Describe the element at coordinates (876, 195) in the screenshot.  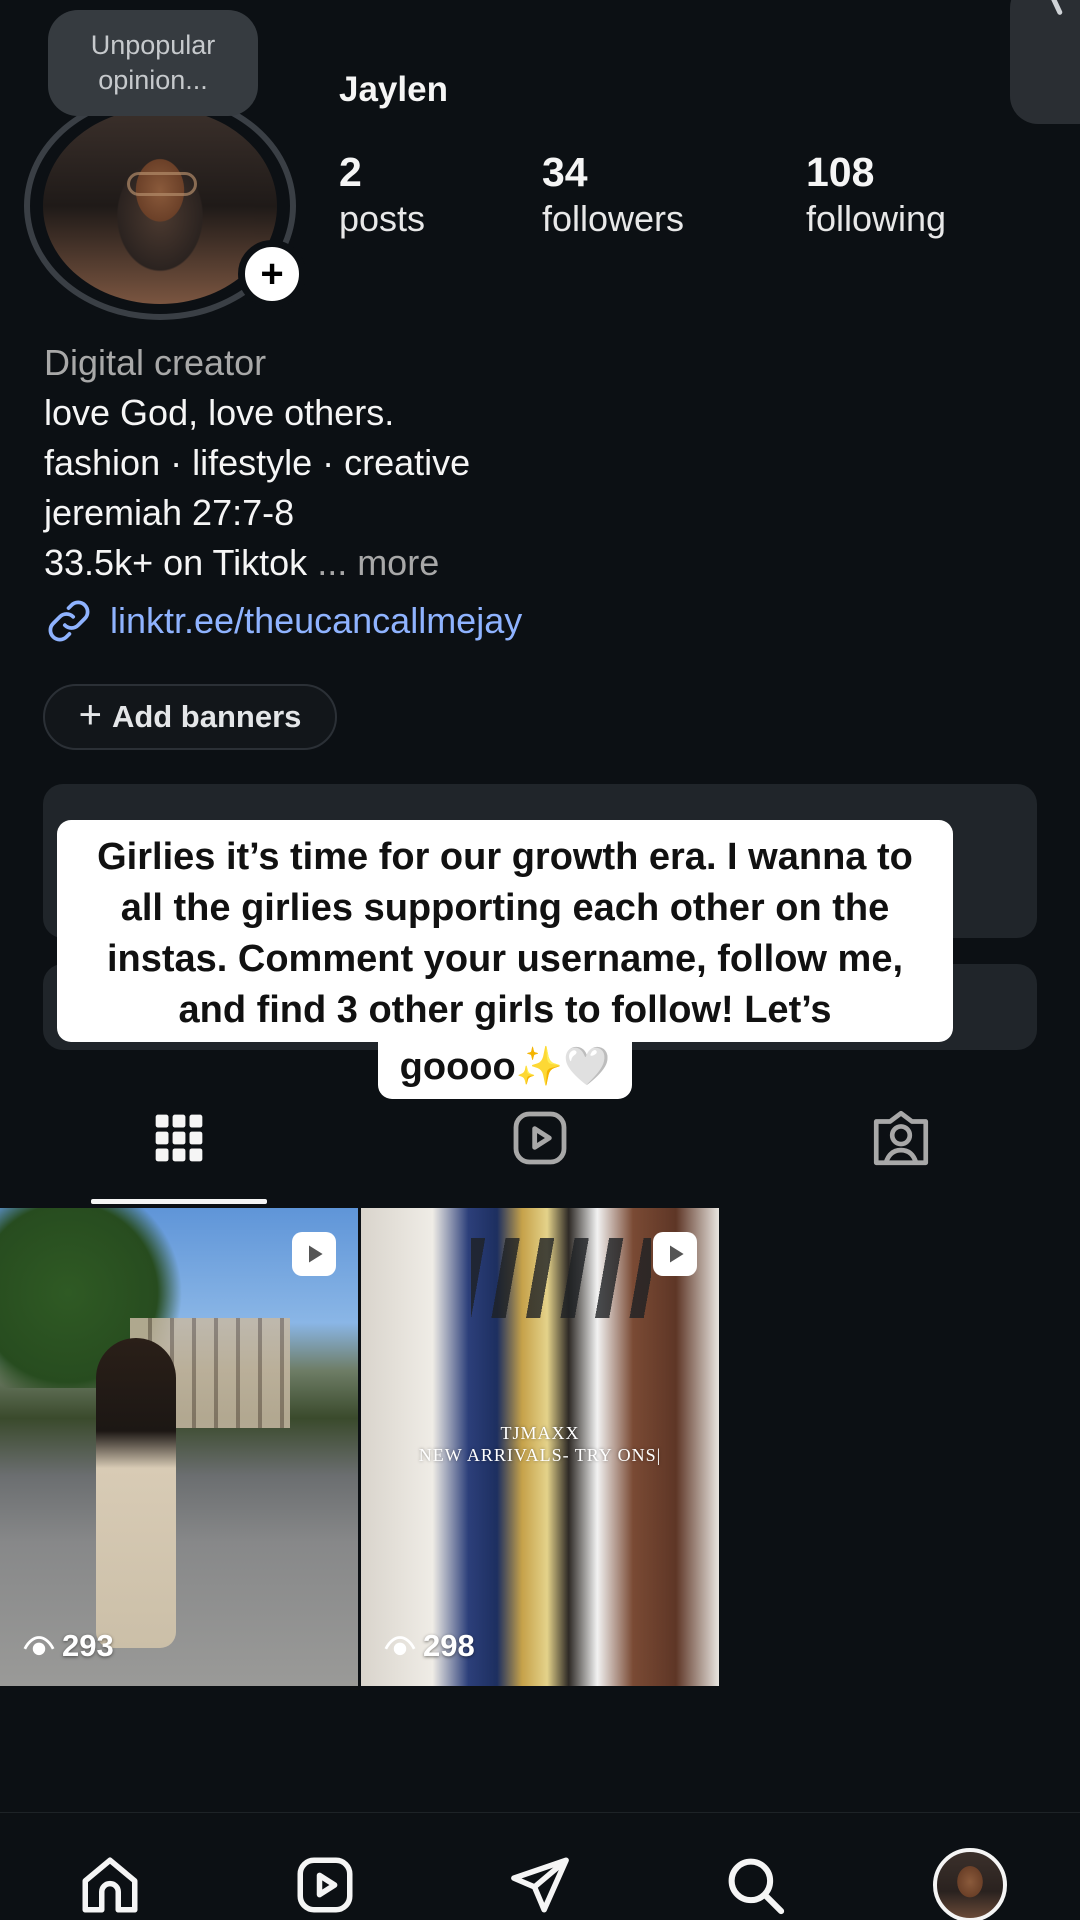
I see `stat-following: 108 following` at that location.